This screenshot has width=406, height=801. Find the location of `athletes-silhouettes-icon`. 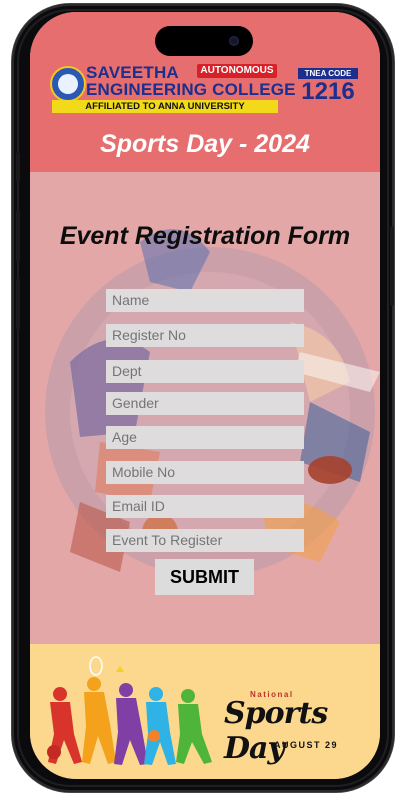

athletes-silhouettes-icon is located at coordinates (129, 710).